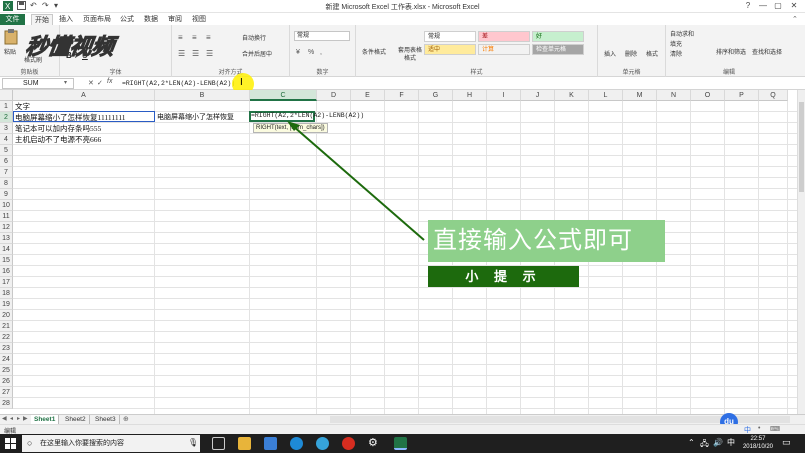 The image size is (805, 453). I want to click on store-icon, so click(270, 443).